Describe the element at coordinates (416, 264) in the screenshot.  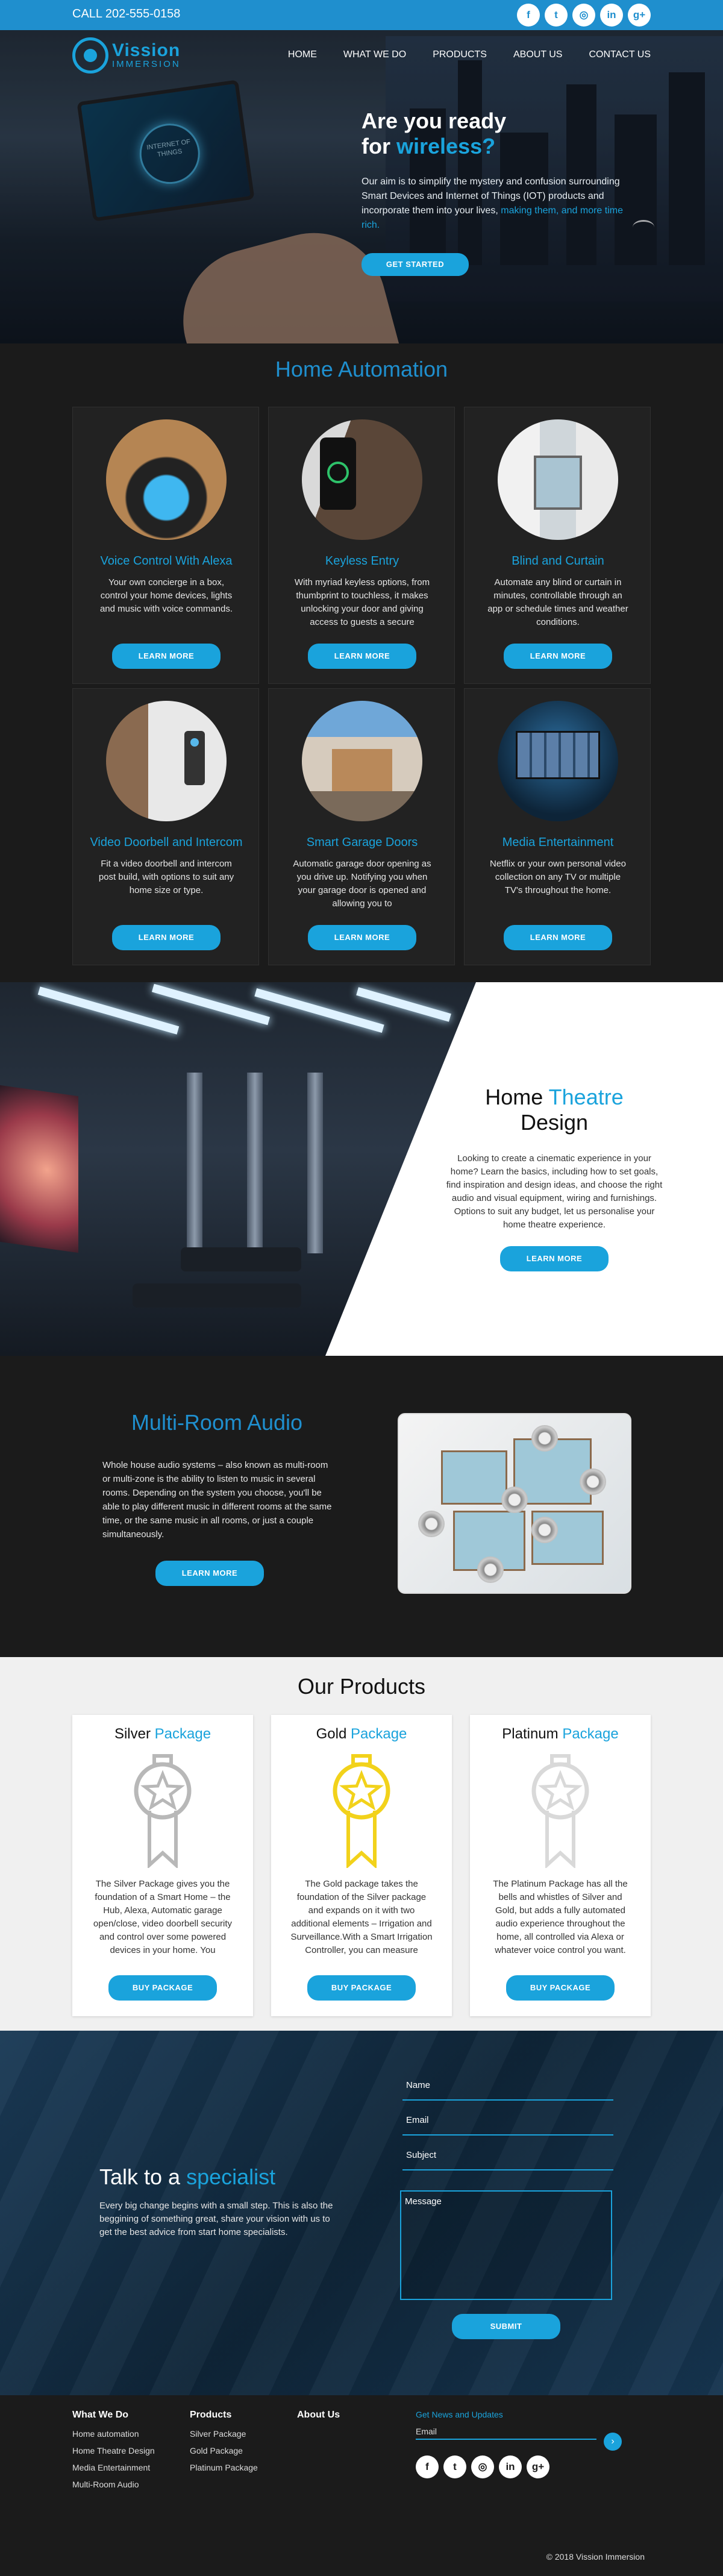
I see `get-started-button: GET STARTED` at that location.